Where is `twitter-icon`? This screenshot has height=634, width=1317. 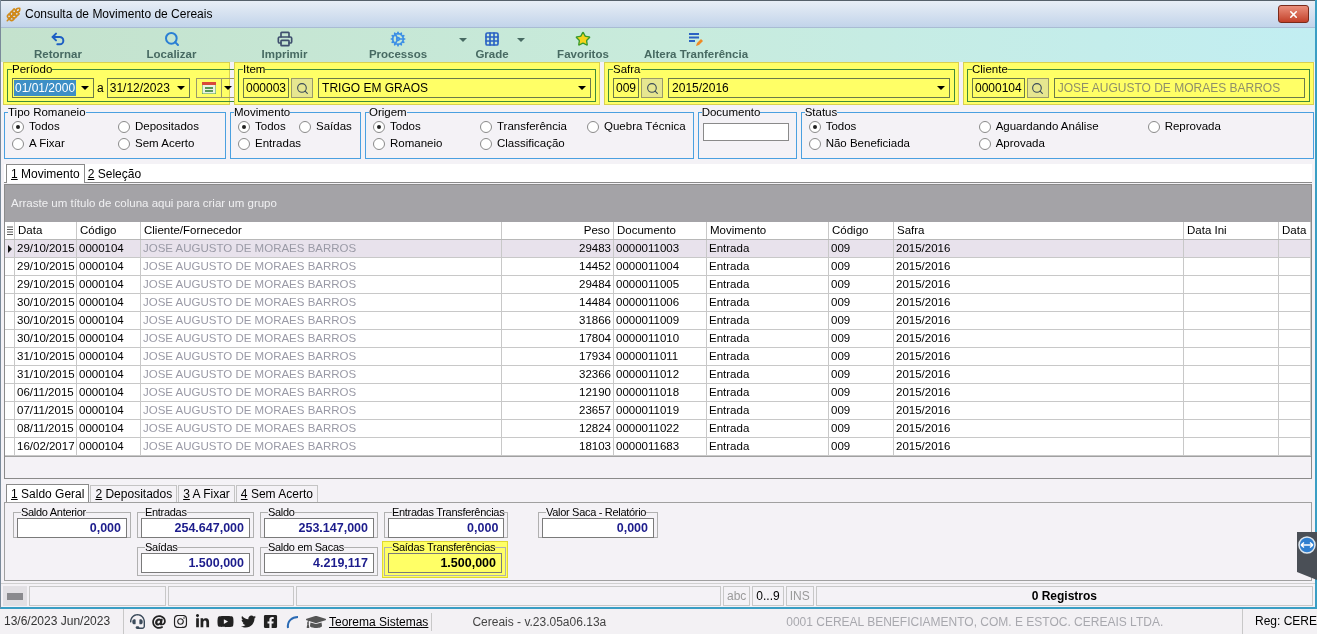
twitter-icon is located at coordinates (248, 621).